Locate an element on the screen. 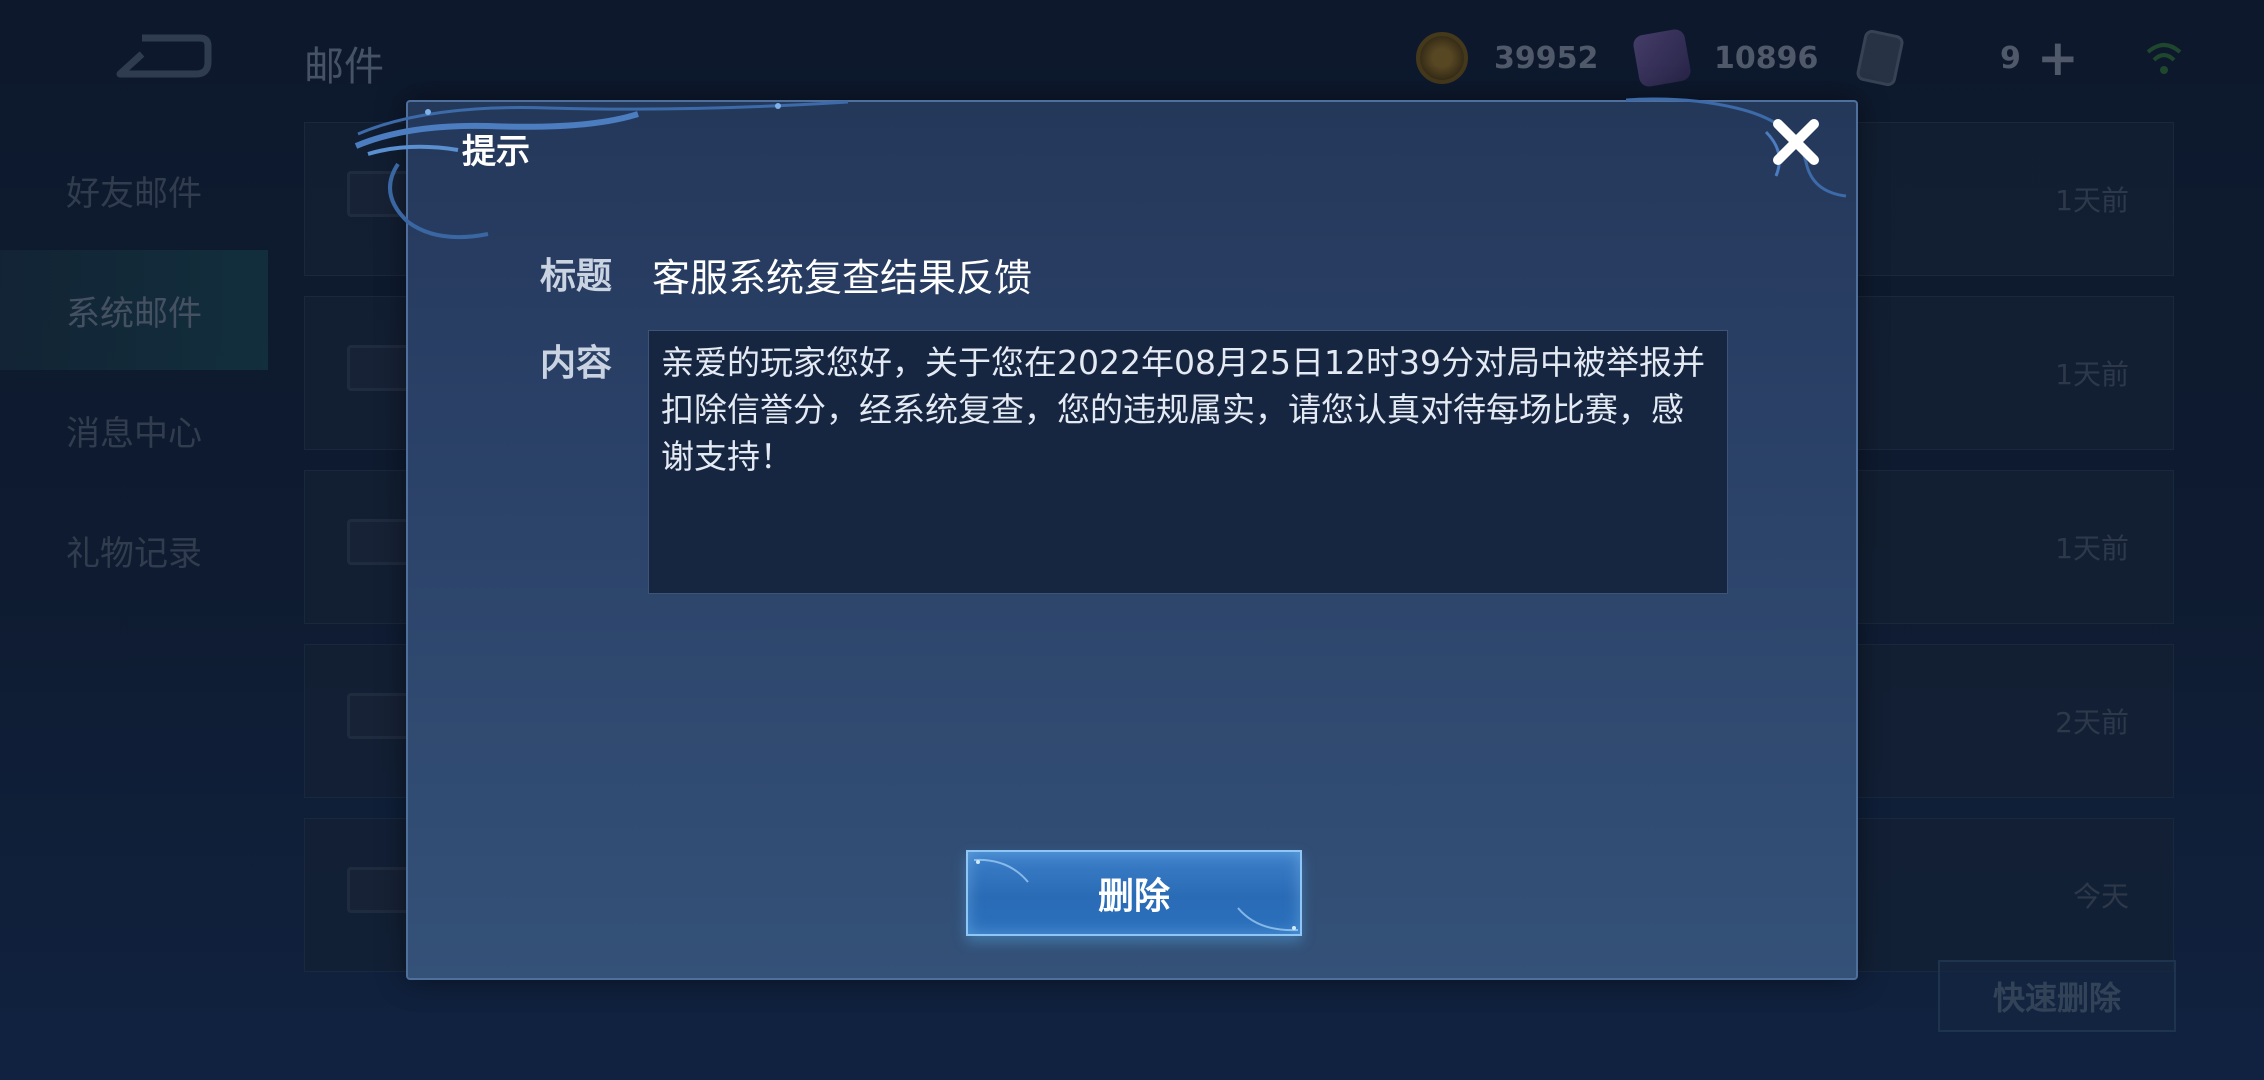 Image resolution: width=2264 pixels, height=1080 pixels. delete-button: 删除 is located at coordinates (1134, 893).